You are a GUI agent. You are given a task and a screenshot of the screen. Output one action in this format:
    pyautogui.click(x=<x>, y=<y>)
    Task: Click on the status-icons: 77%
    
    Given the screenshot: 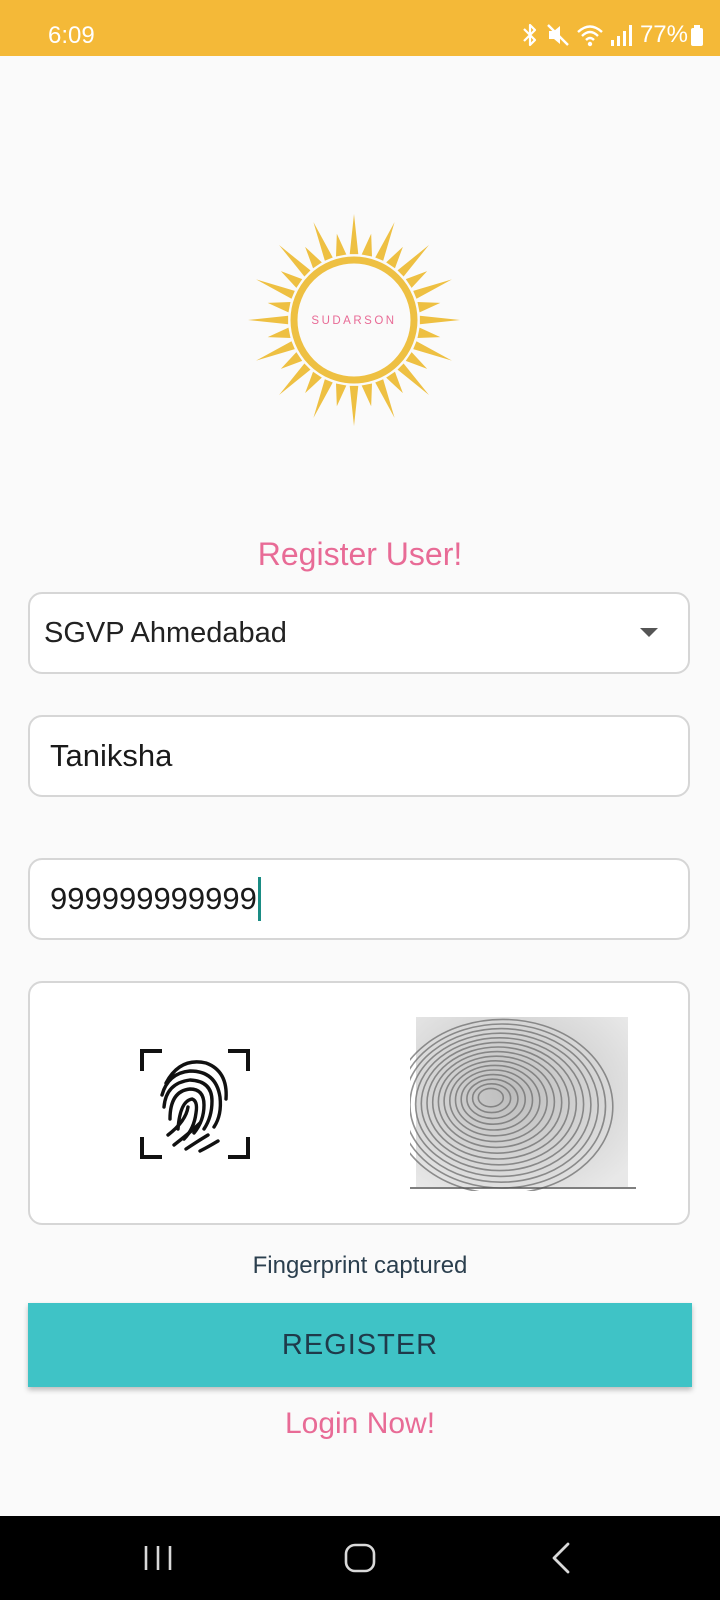 What is the action you would take?
    pyautogui.click(x=609, y=35)
    